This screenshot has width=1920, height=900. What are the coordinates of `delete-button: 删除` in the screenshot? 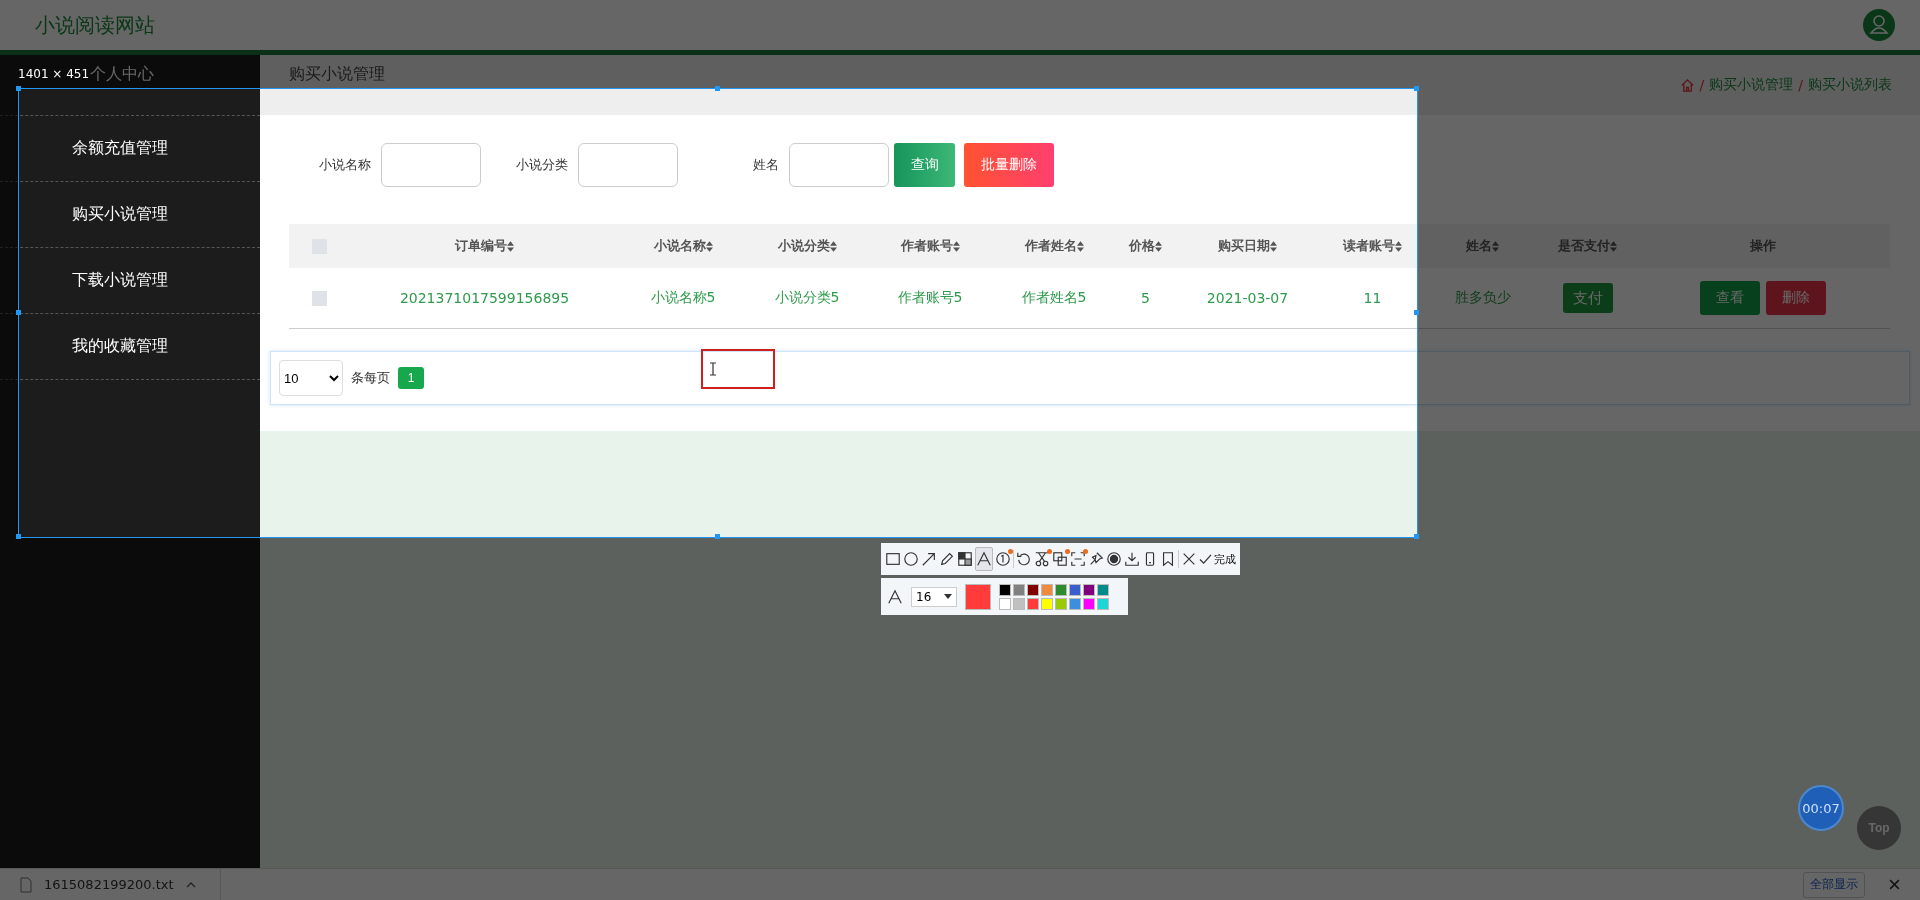 It's located at (1795, 298).